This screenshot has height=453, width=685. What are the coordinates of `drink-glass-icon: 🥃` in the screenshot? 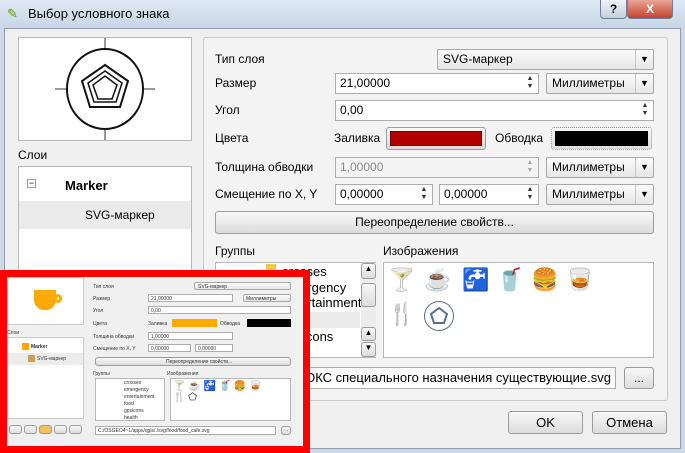 It's located at (580, 280).